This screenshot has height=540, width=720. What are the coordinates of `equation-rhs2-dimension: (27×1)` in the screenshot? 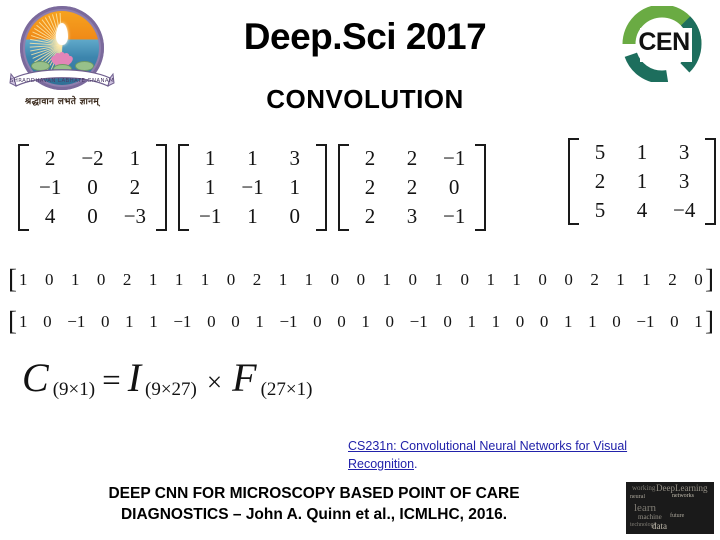 It's located at (286, 389).